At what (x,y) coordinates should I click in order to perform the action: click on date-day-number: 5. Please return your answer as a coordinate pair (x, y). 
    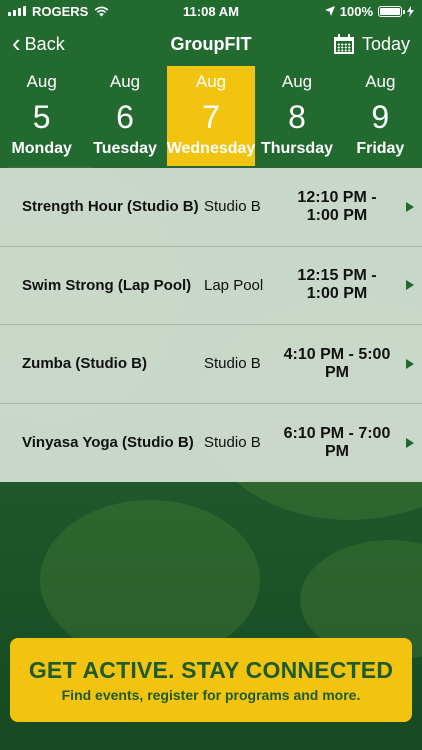
    Looking at the image, I should click on (41, 117).